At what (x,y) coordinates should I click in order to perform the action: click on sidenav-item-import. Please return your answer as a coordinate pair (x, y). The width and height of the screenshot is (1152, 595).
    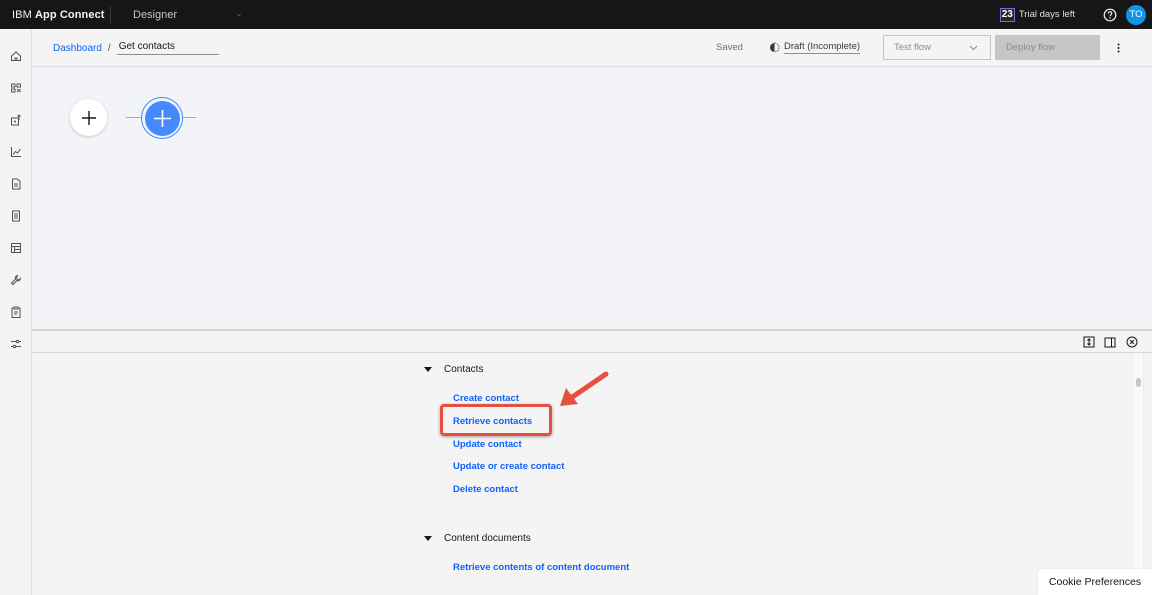
    Looking at the image, I should click on (16, 120).